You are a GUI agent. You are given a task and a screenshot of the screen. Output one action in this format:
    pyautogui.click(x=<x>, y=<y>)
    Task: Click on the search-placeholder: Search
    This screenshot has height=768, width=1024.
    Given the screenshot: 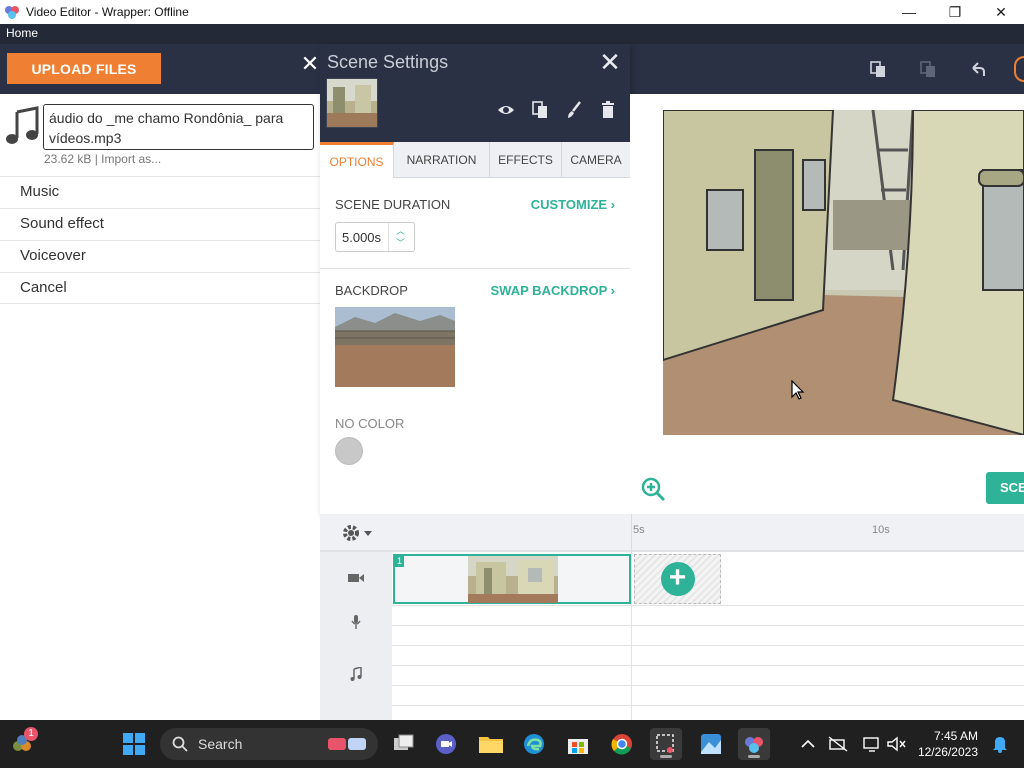 What is the action you would take?
    pyautogui.click(x=220, y=744)
    